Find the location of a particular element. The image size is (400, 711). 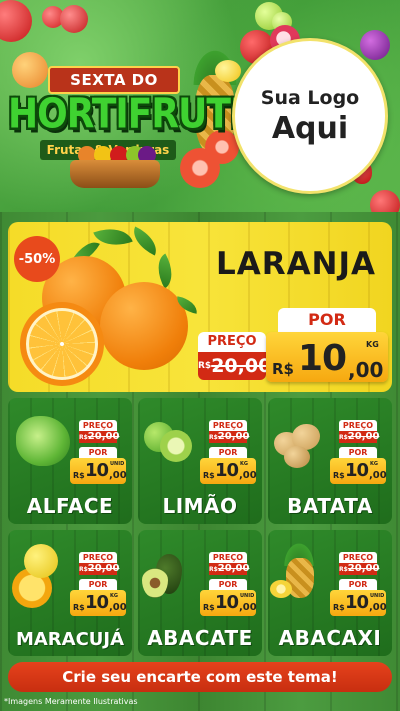

logo-line-1: Sua Logo is located at coordinates (310, 97).